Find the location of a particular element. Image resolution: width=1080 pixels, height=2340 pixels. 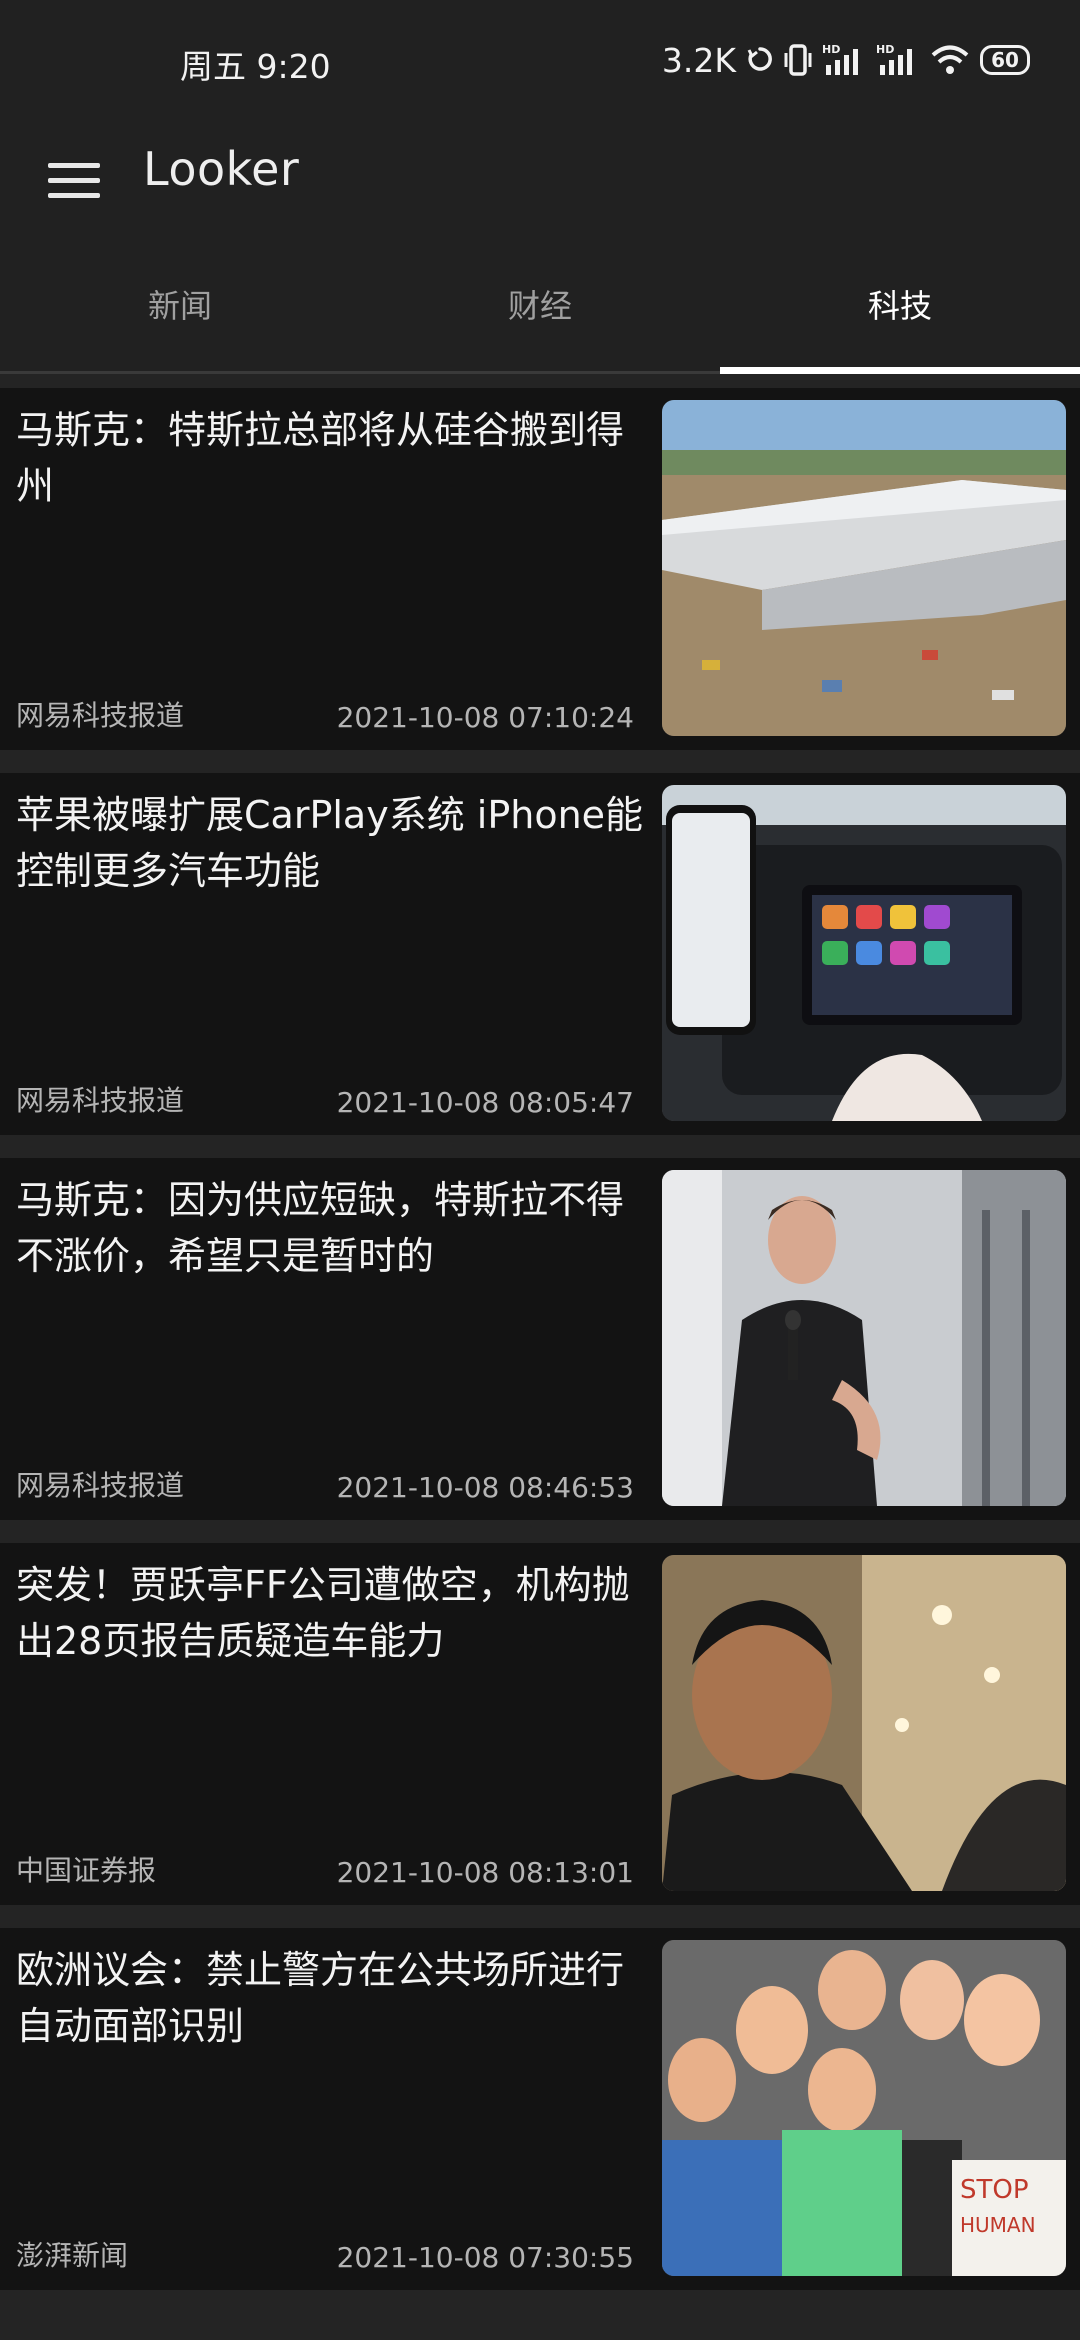

news-time: 2021-10-08 07:10:24 is located at coordinates (485, 717).